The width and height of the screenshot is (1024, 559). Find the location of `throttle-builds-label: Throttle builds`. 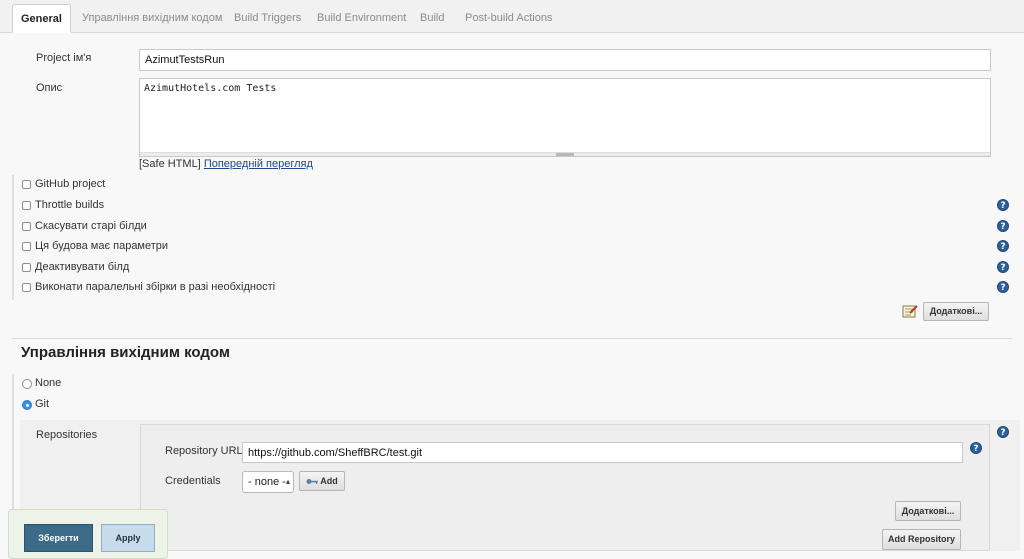

throttle-builds-label: Throttle builds is located at coordinates (70, 205).